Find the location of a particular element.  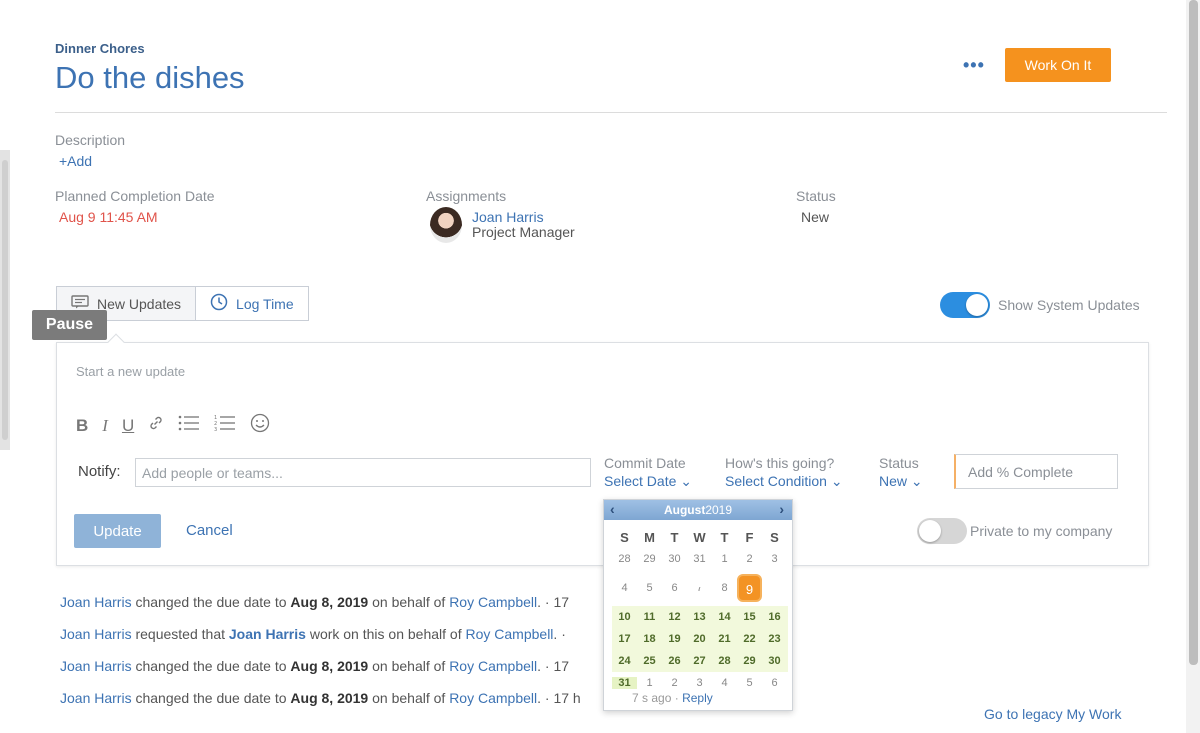

task-title: Do the dishes is located at coordinates (150, 77).